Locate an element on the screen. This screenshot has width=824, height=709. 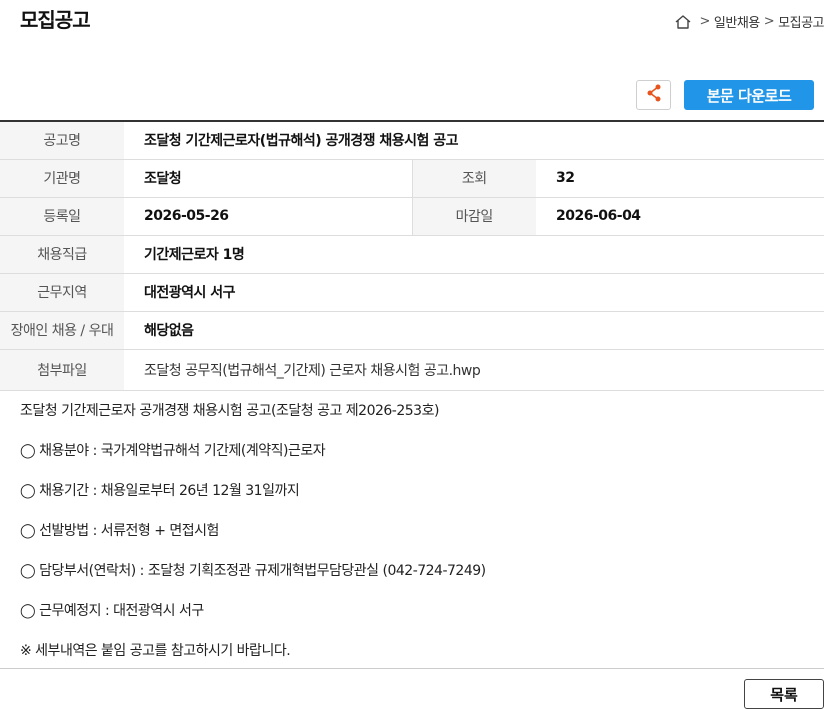
registered-label: 등록일 is located at coordinates (62, 216).